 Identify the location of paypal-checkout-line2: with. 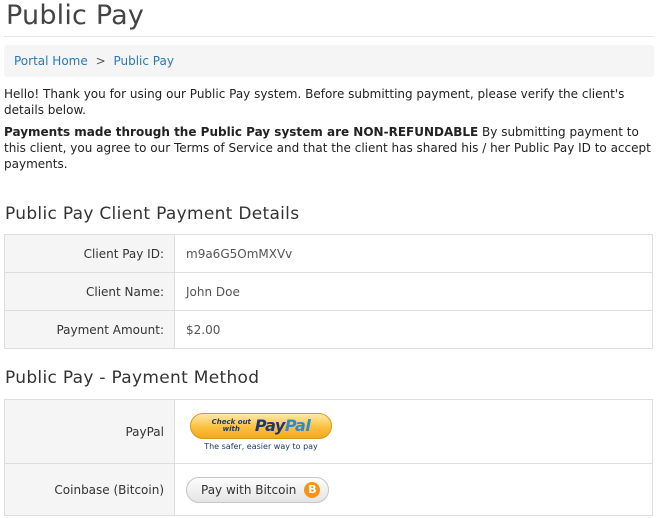
(231, 428).